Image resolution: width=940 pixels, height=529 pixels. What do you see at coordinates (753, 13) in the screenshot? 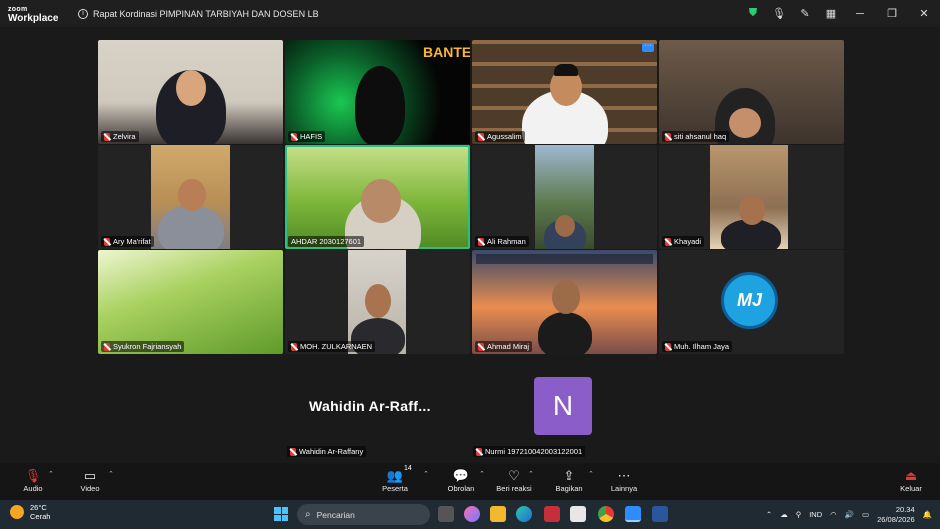
I see `shield-icon: ⛊` at bounding box center [753, 13].